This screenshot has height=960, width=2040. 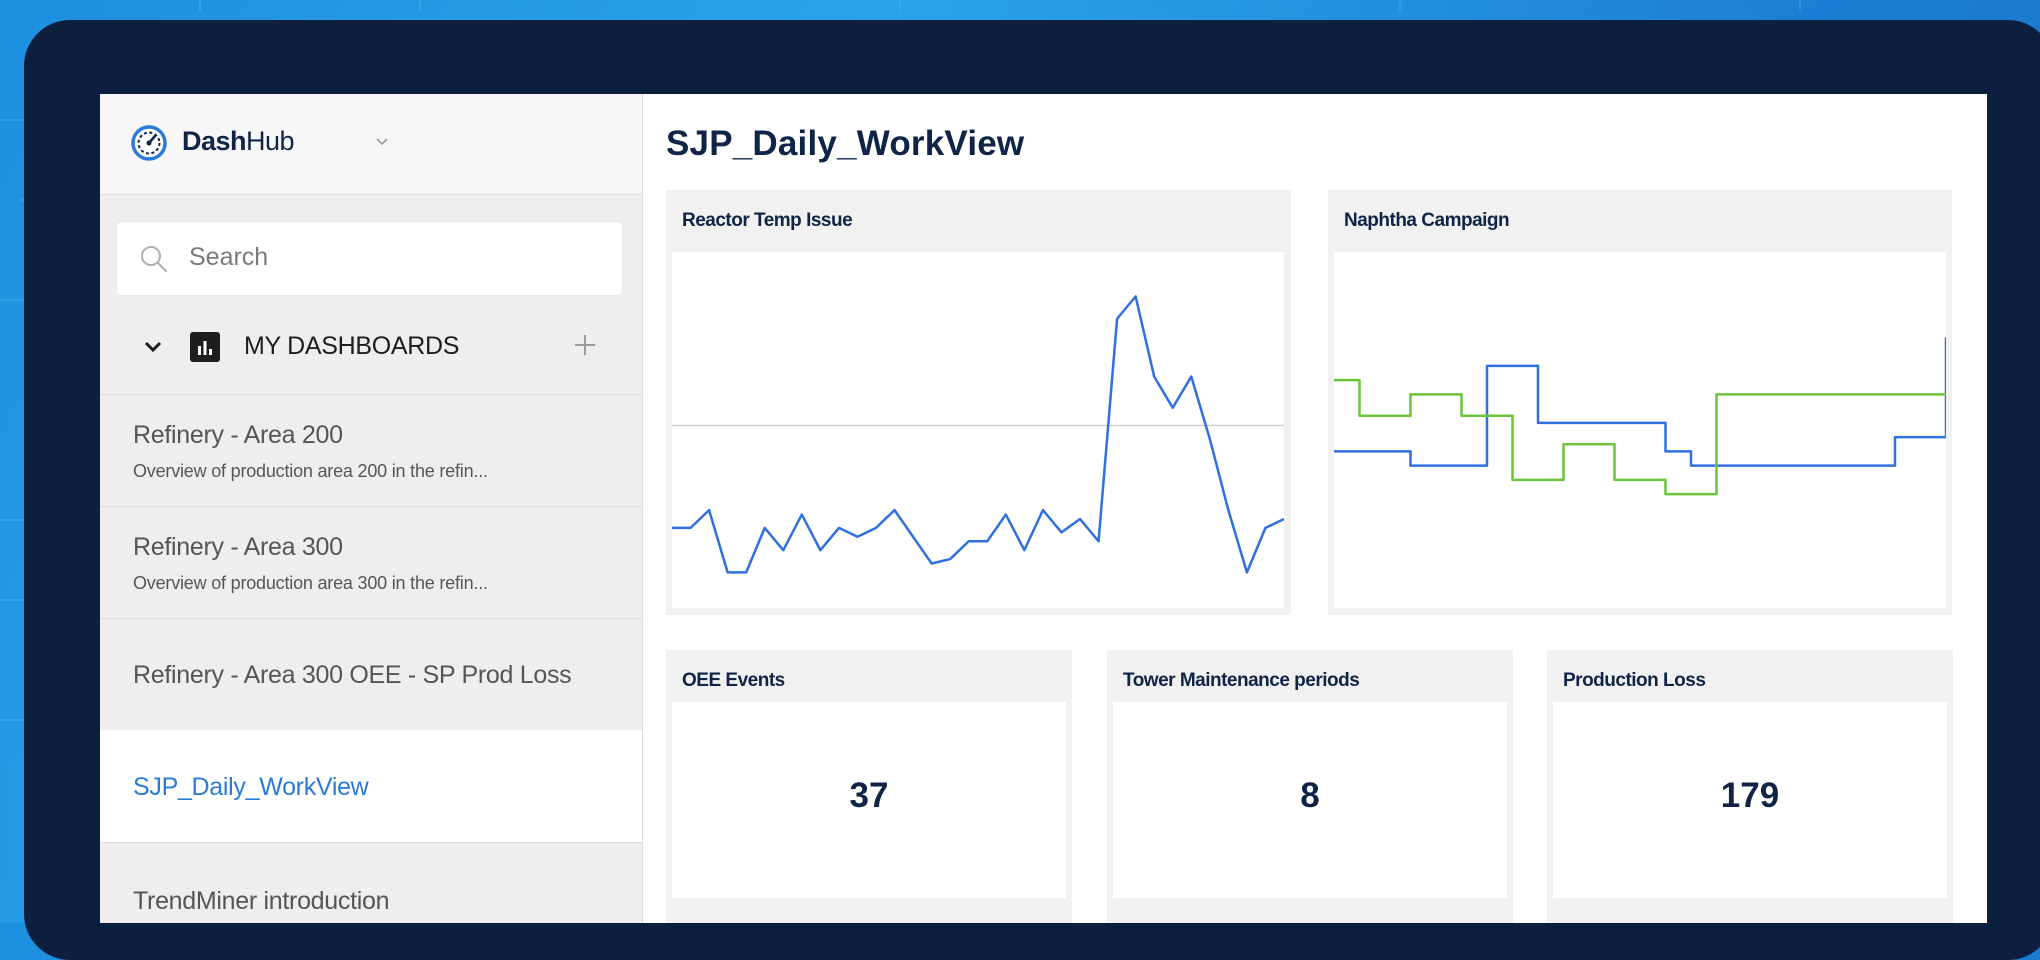 I want to click on oee-events-widget: OEE Events 37, so click(x=869, y=786).